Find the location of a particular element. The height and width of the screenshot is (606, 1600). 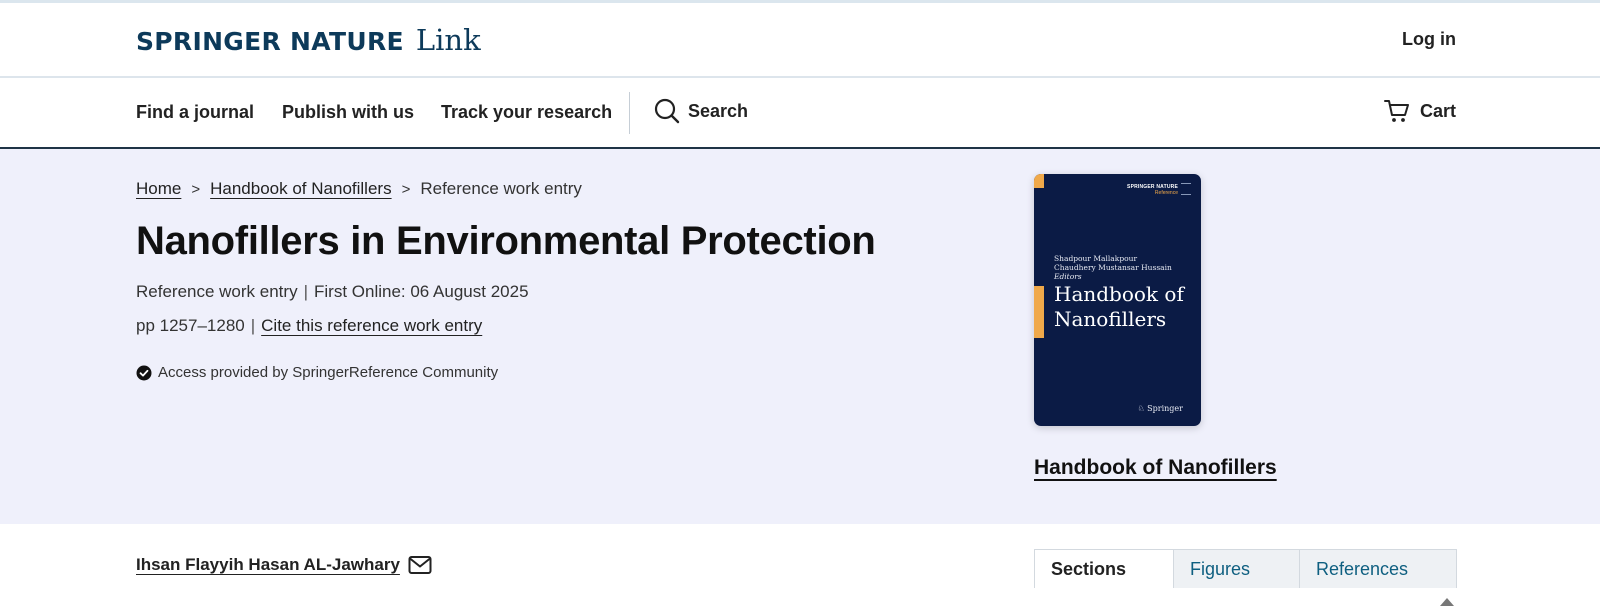

cover-title: Handbook of Nanofillers is located at coordinates (1119, 307).